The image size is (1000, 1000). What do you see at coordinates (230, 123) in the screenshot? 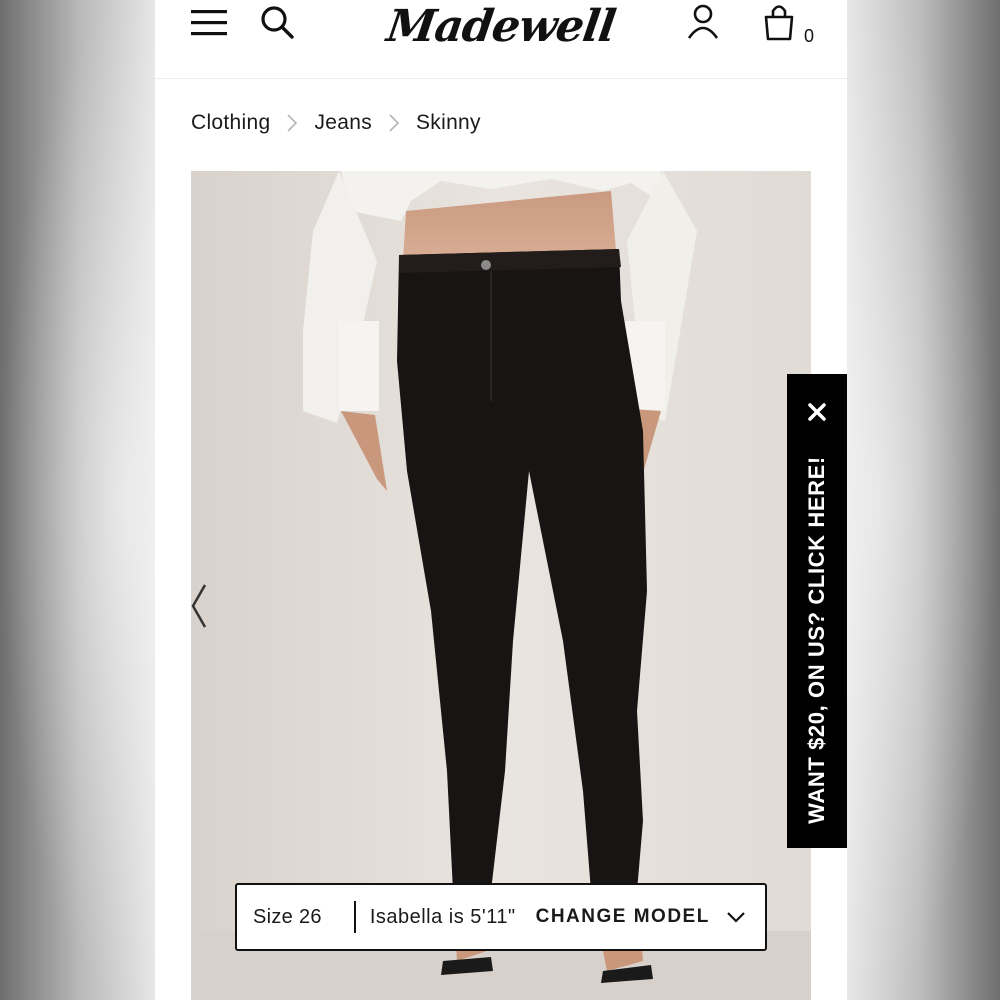
I see `breadcrumb-clothing: Clothing` at bounding box center [230, 123].